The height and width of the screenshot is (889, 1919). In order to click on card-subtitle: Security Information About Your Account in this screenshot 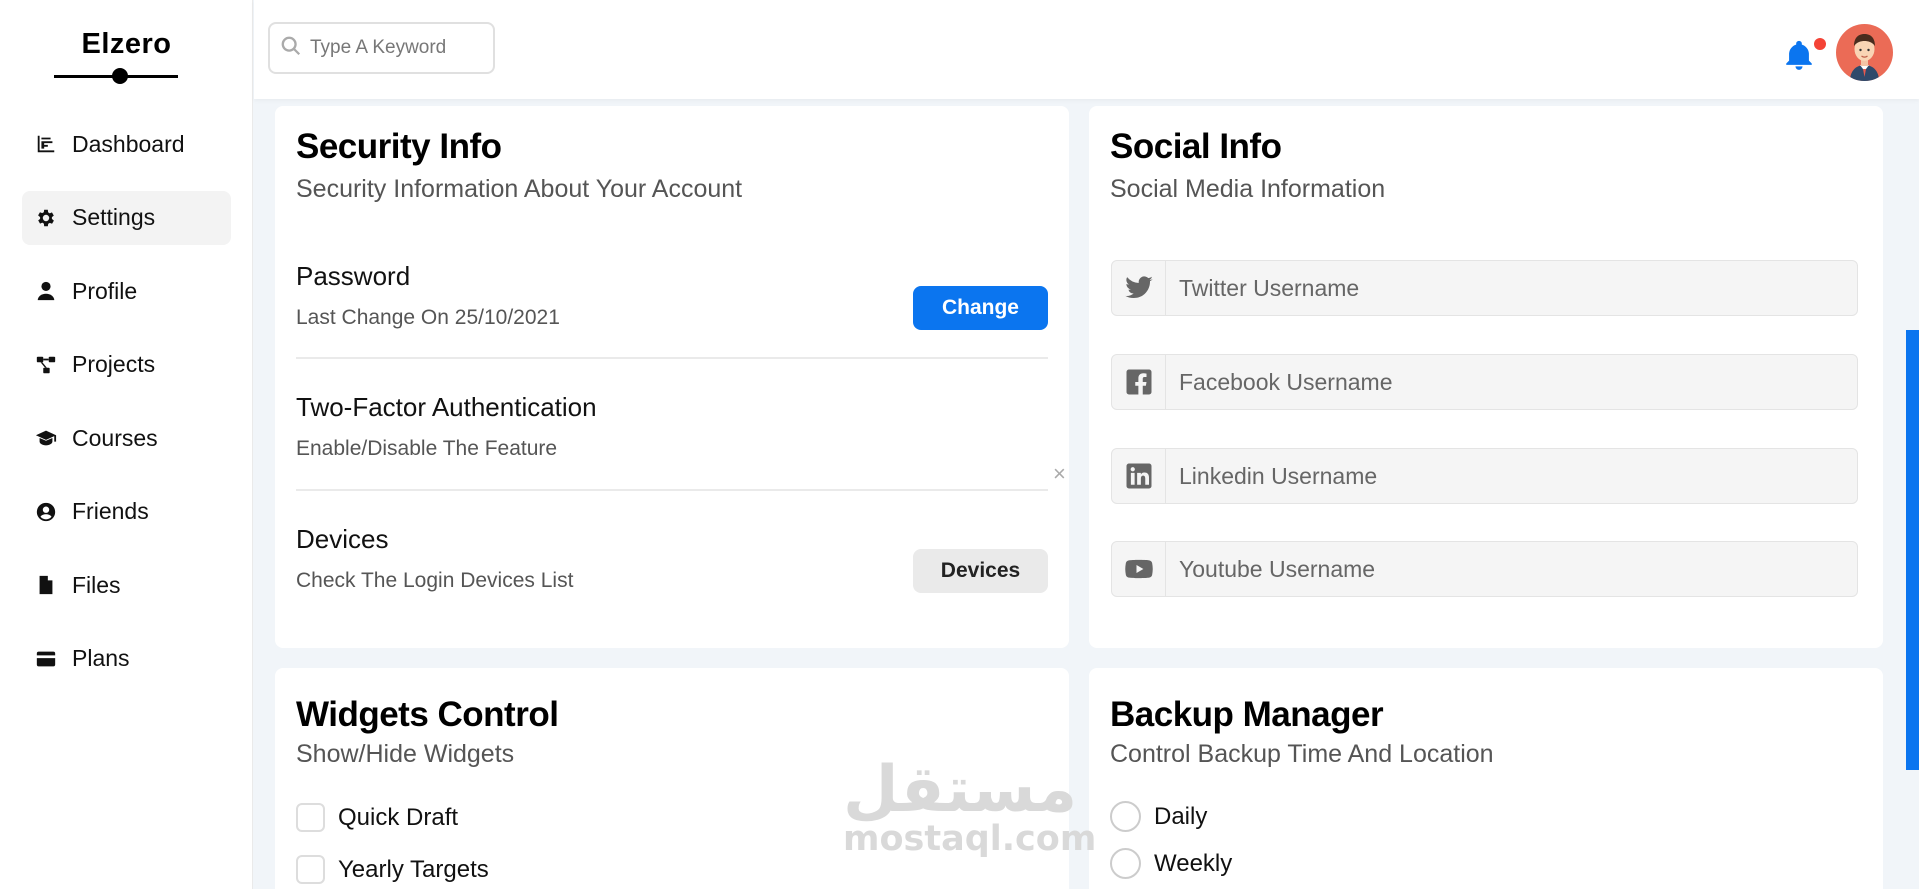, I will do `click(519, 189)`.